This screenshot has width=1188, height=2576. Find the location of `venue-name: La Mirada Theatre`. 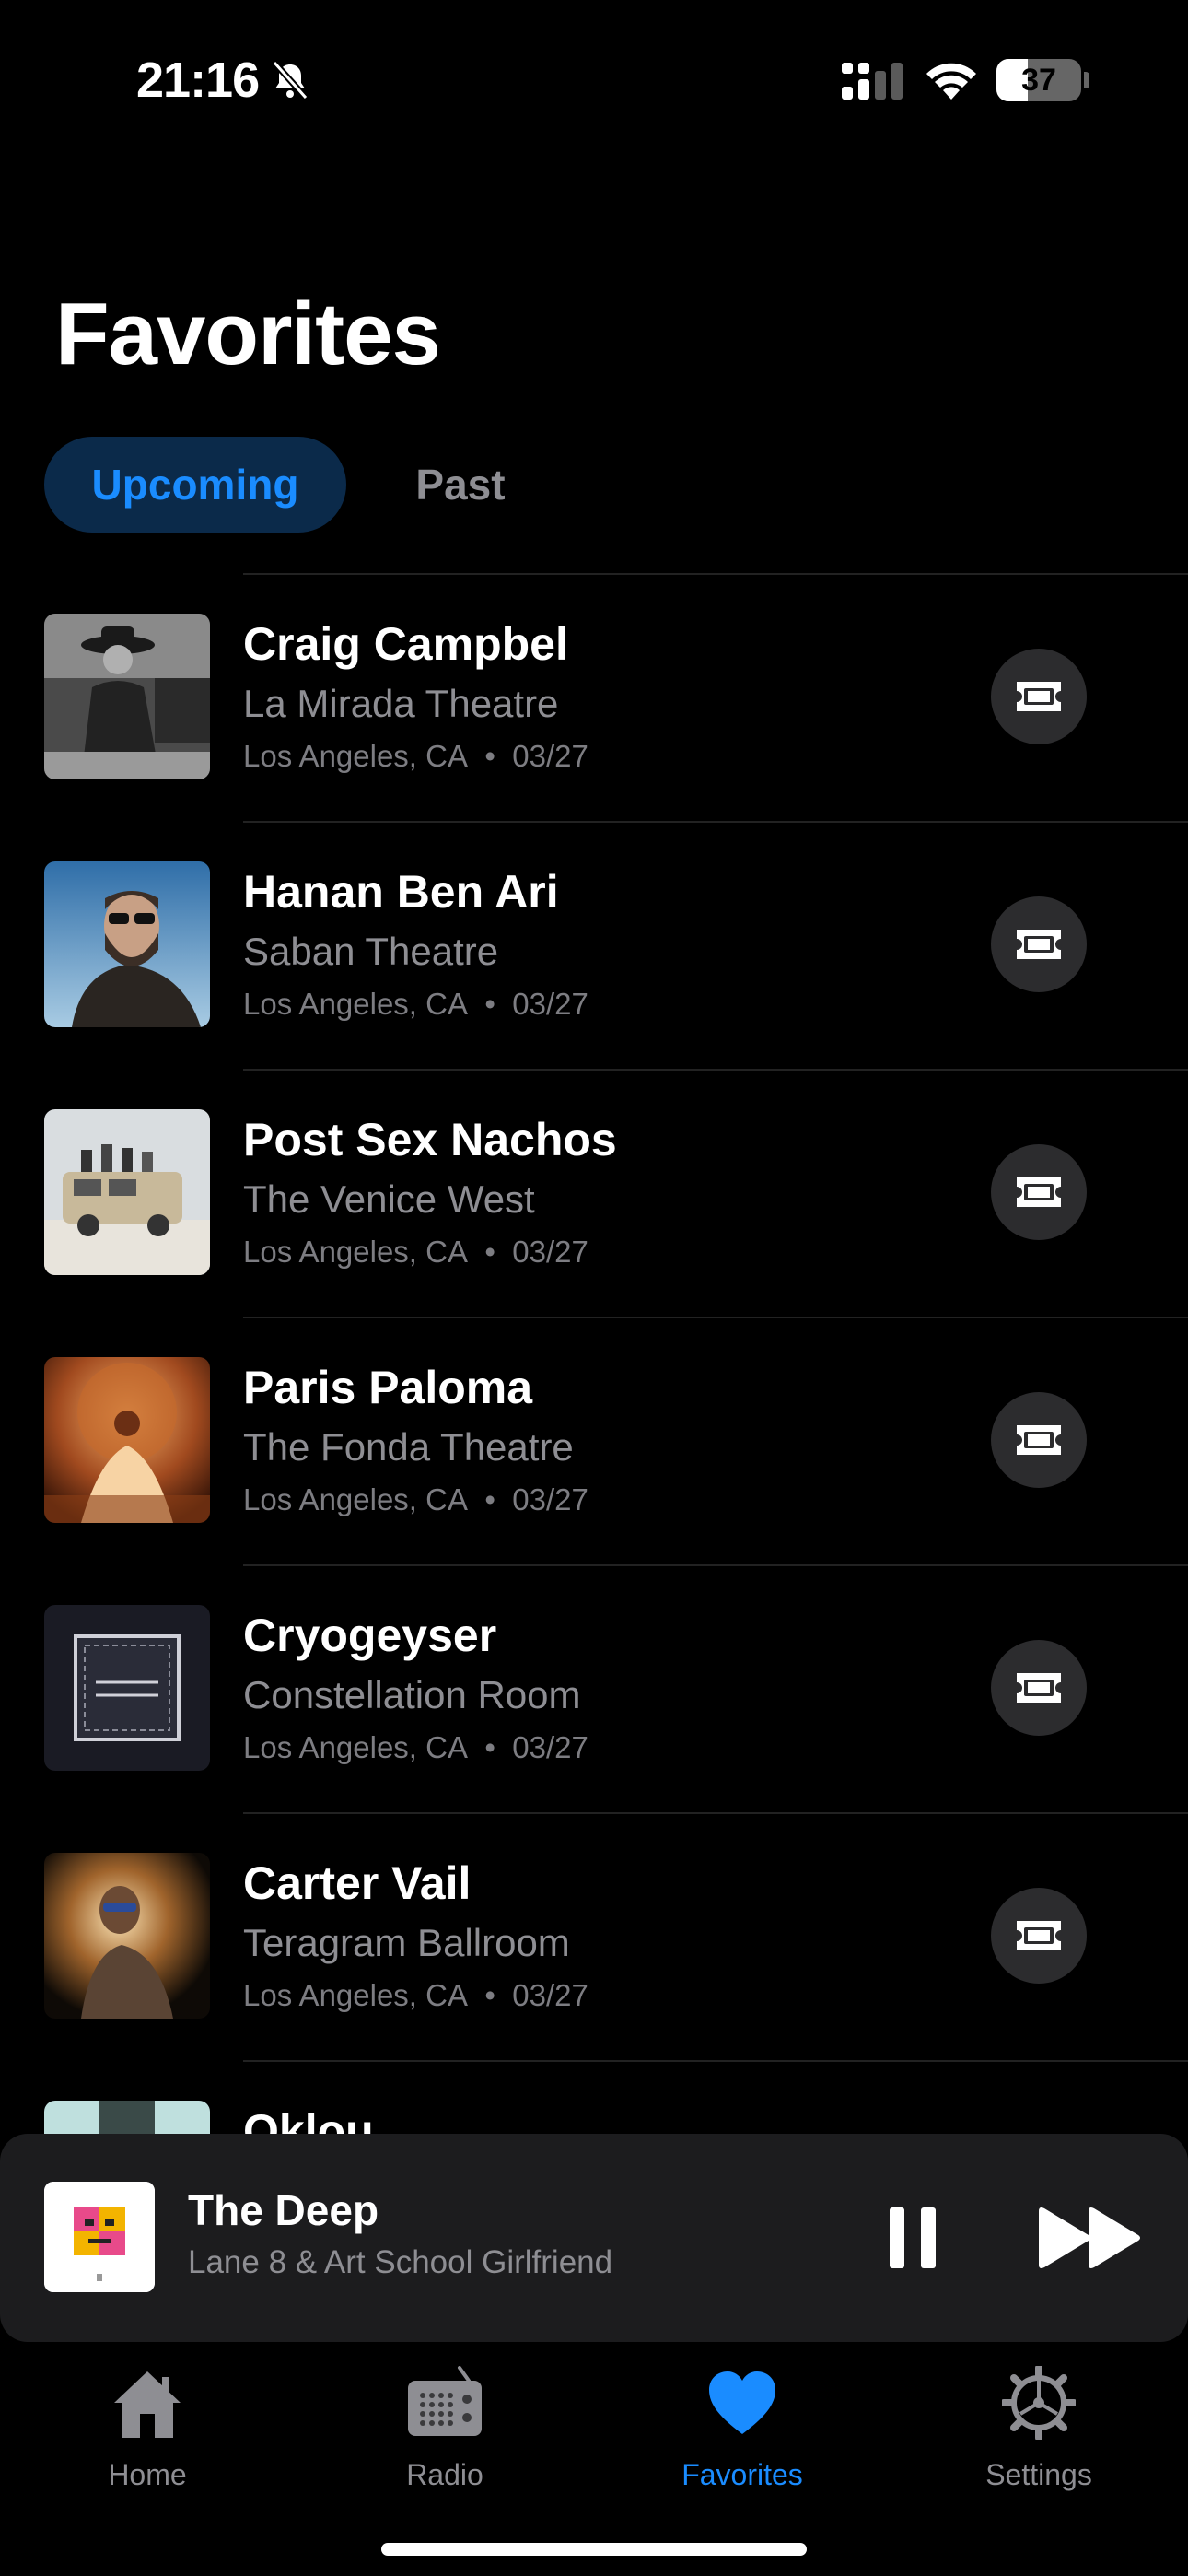

venue-name: La Mirada Theatre is located at coordinates (401, 703).